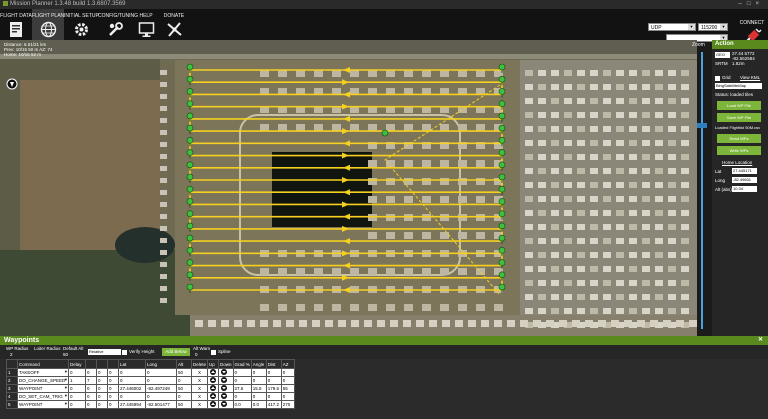 The width and height of the screenshot is (768, 419). Describe the element at coordinates (242, 388) in the screenshot. I see `cell-grad: 27.6` at that location.